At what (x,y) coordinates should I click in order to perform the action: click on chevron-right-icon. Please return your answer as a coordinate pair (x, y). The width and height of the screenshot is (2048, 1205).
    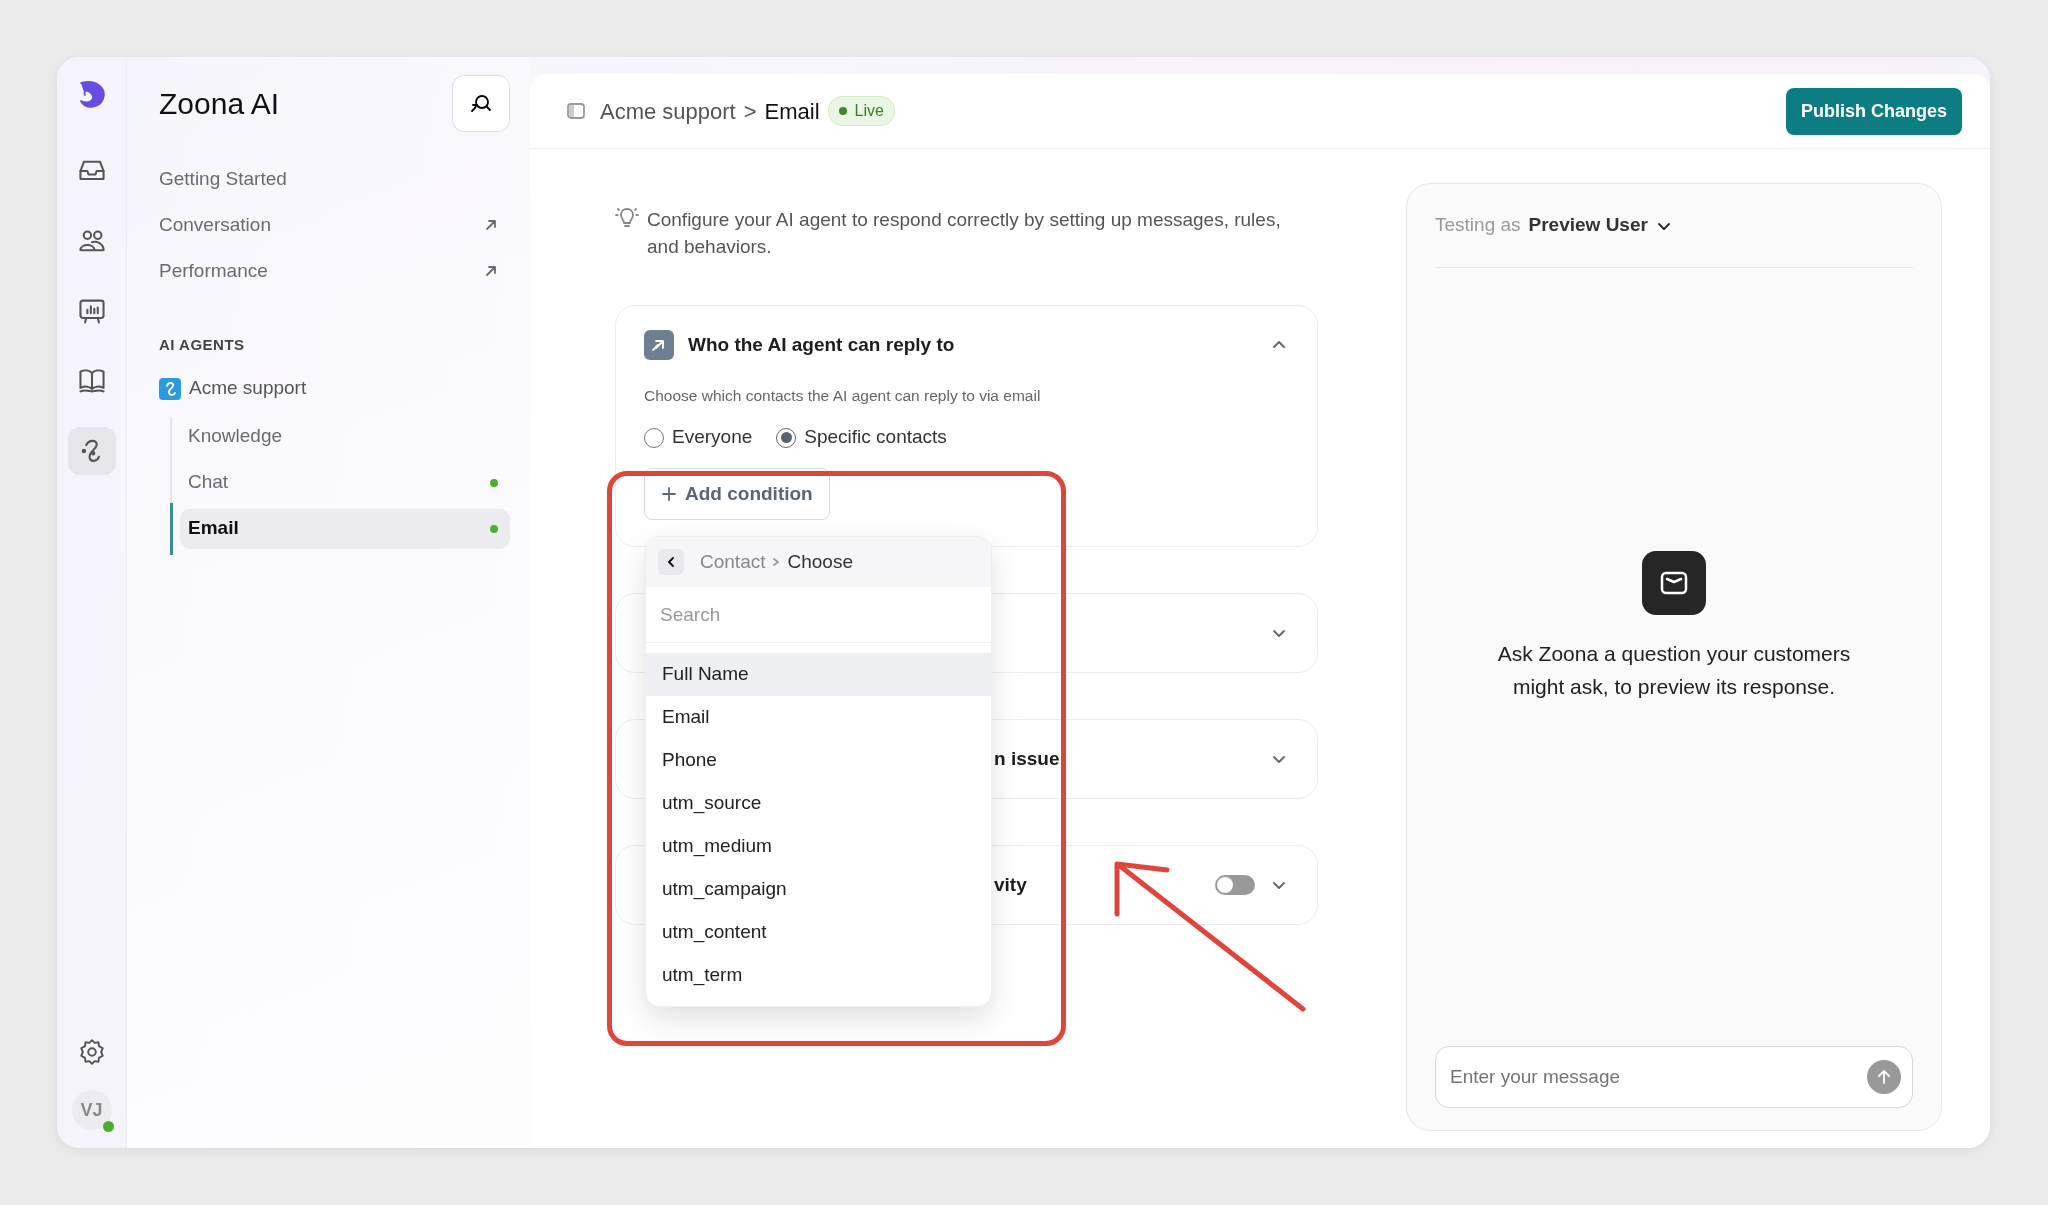
    Looking at the image, I should click on (776, 562).